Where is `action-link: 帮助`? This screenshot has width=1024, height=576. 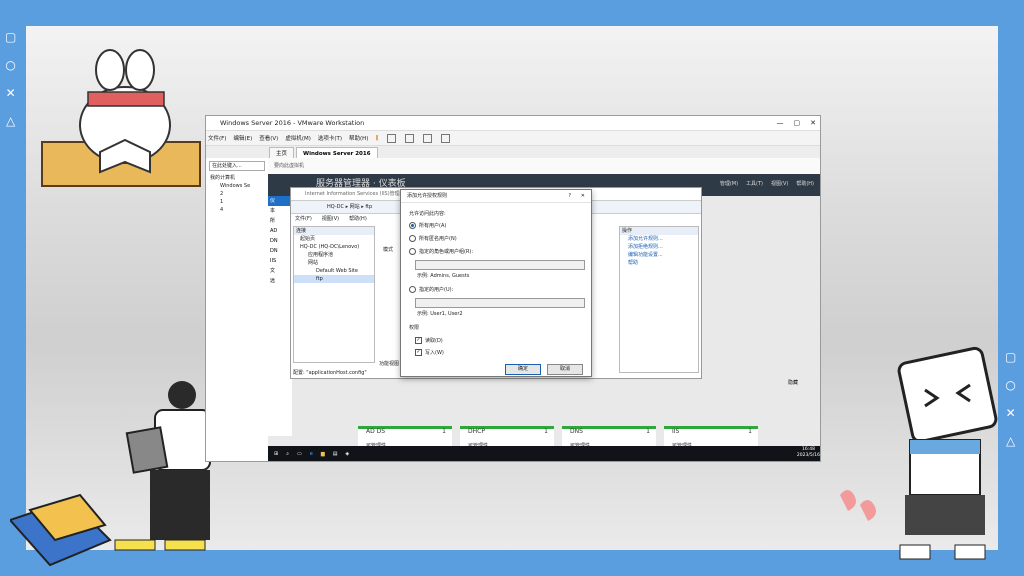 action-link: 帮助 is located at coordinates (659, 263).